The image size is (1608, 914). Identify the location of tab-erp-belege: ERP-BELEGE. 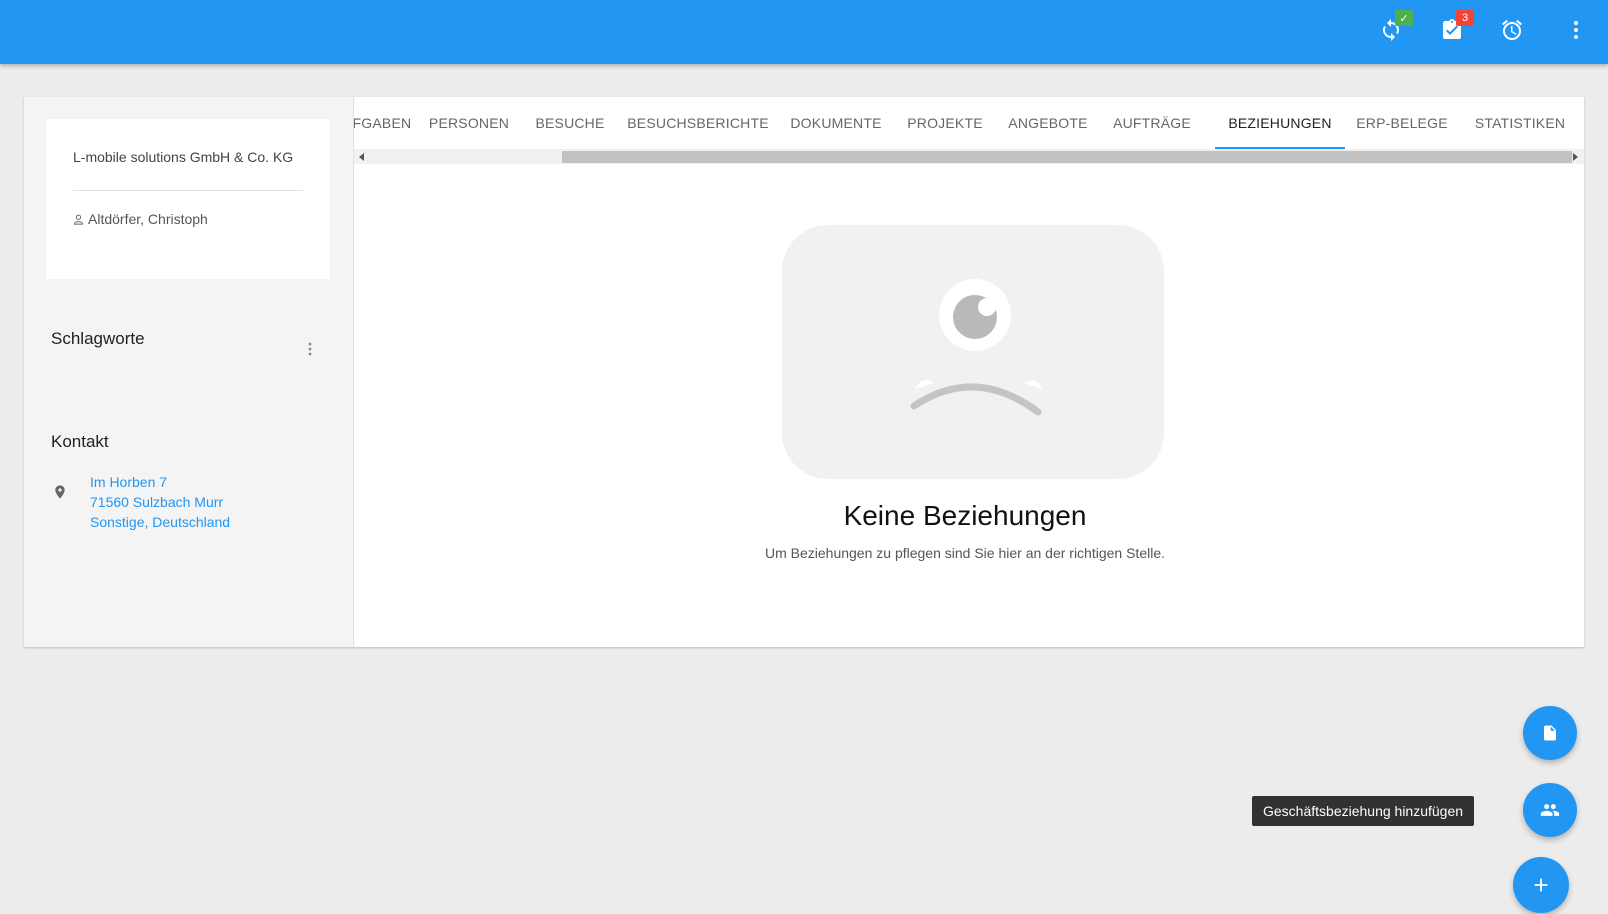
(1402, 123).